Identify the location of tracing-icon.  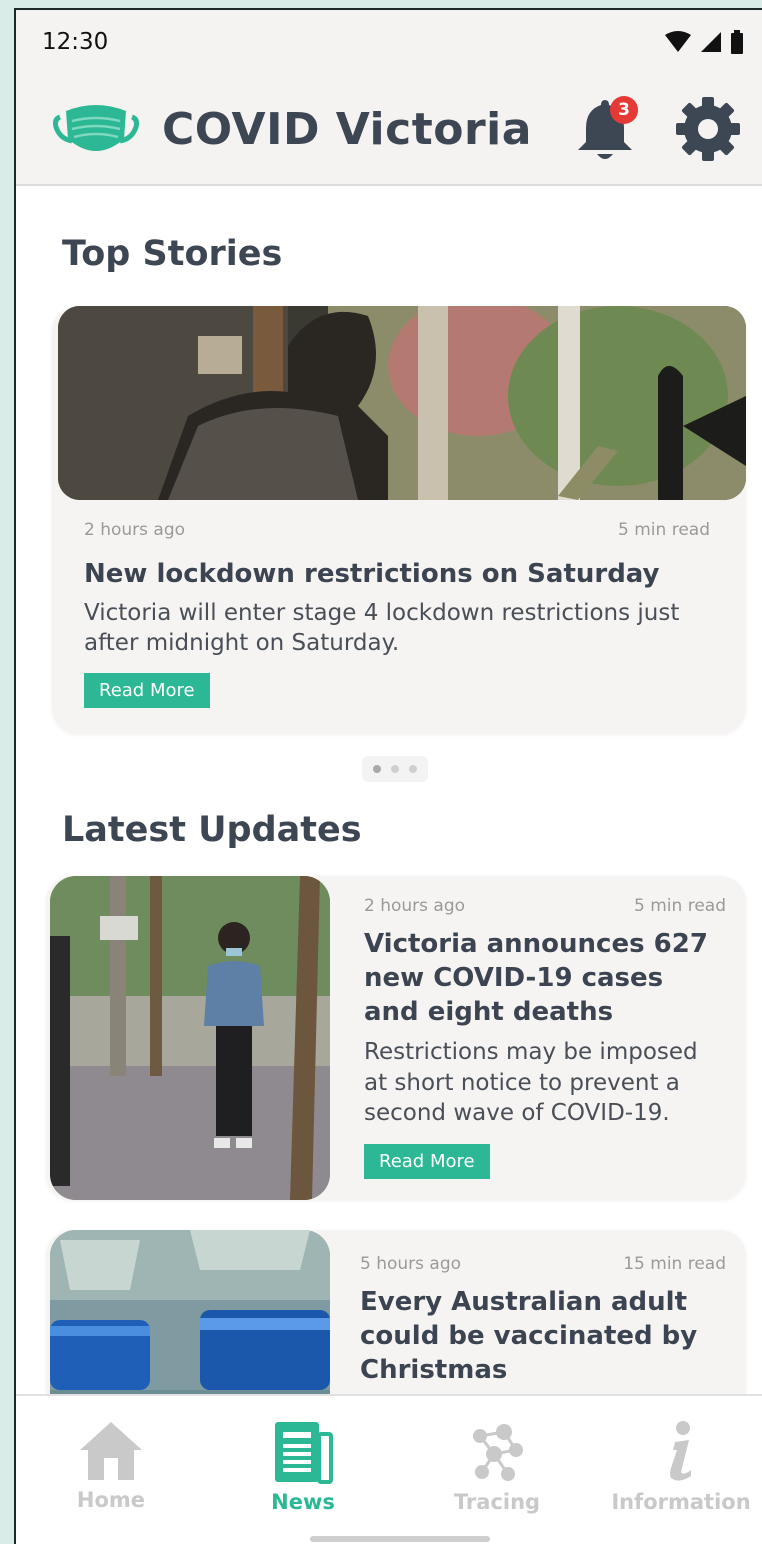
(498, 1452).